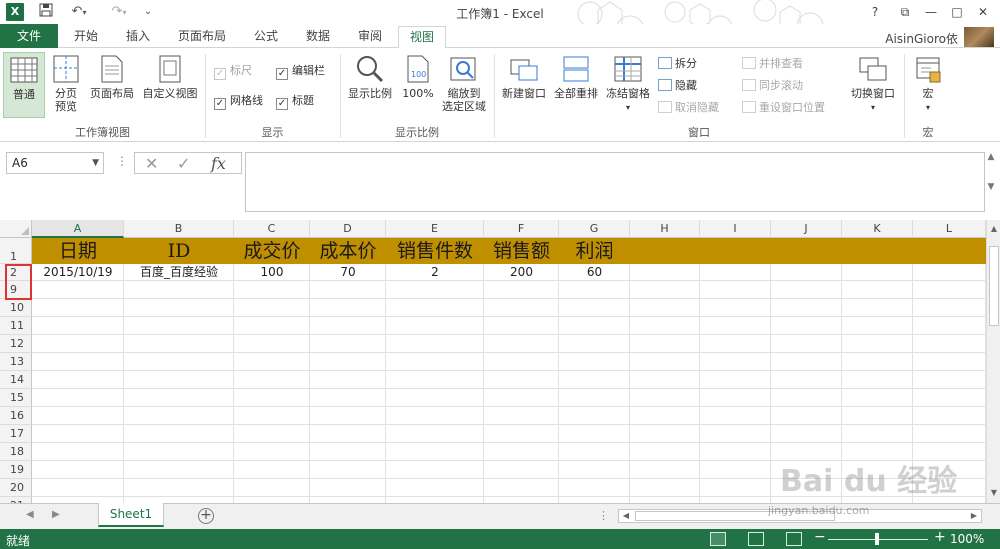 The image size is (1000, 549). What do you see at coordinates (46, 12) in the screenshot?
I see `save-icon` at bounding box center [46, 12].